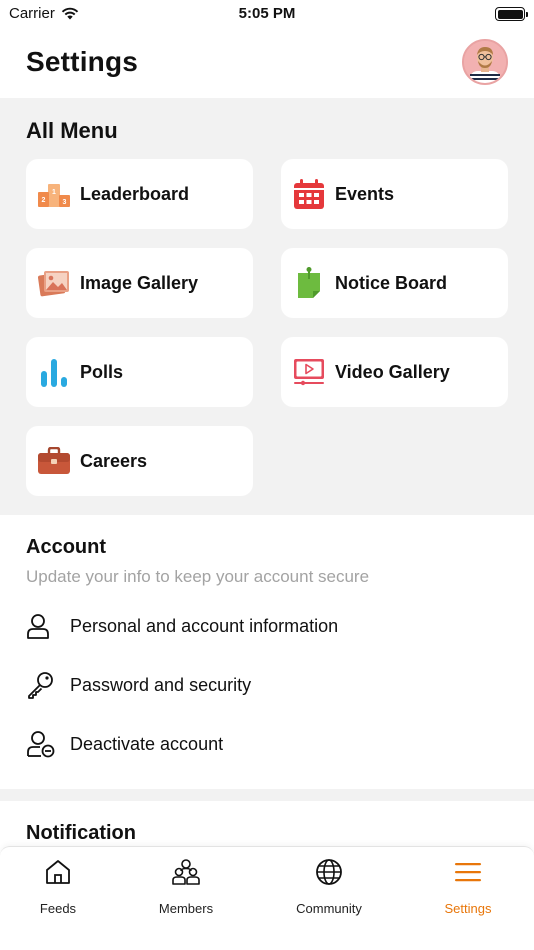  I want to click on menu-tile-label: Careers, so click(114, 460).